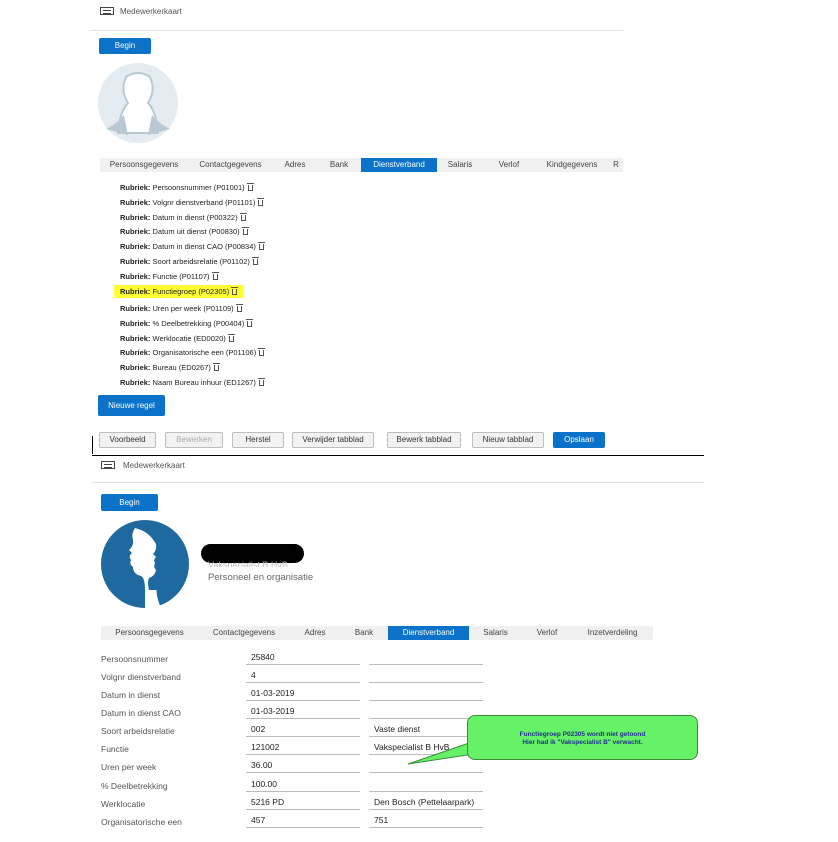 The image size is (838, 842). Describe the element at coordinates (424, 440) in the screenshot. I see `edit-tab-button: Bewerk tabblad` at that location.